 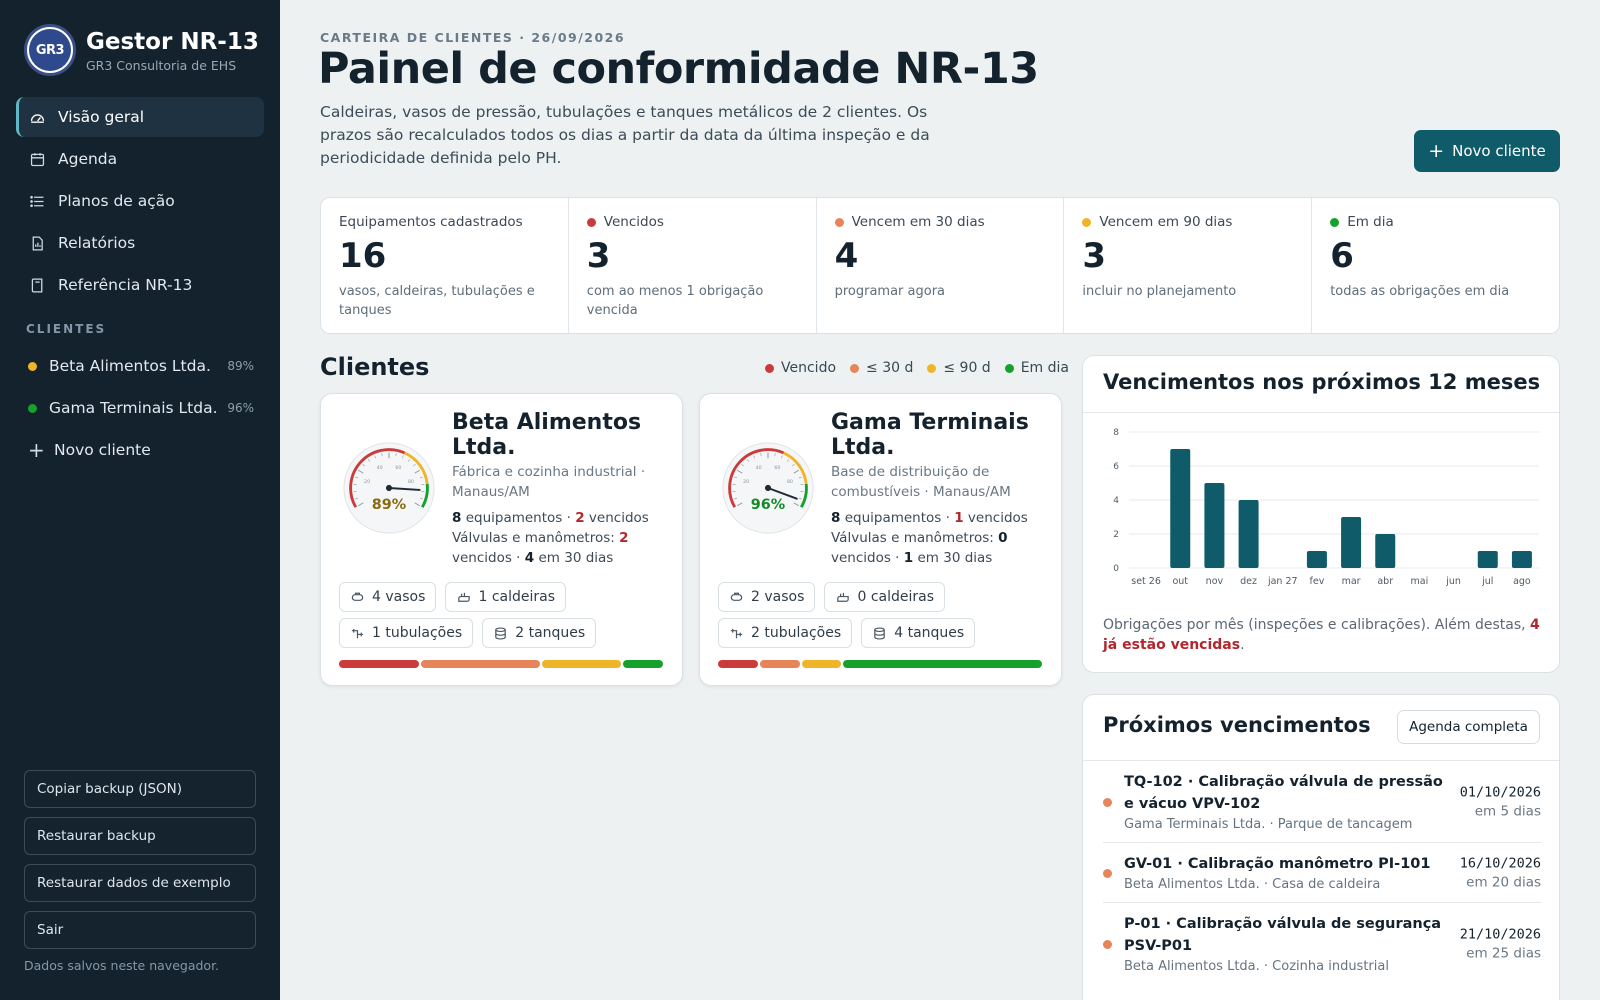 I want to click on nav-label: Referência NR-13, so click(x=125, y=285).